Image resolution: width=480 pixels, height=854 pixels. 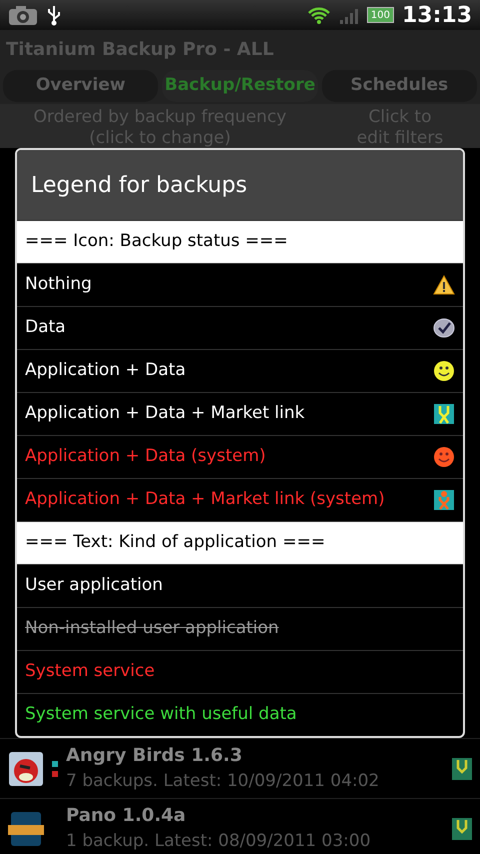 What do you see at coordinates (139, 186) in the screenshot?
I see `dialog-title: Legend for backups` at bounding box center [139, 186].